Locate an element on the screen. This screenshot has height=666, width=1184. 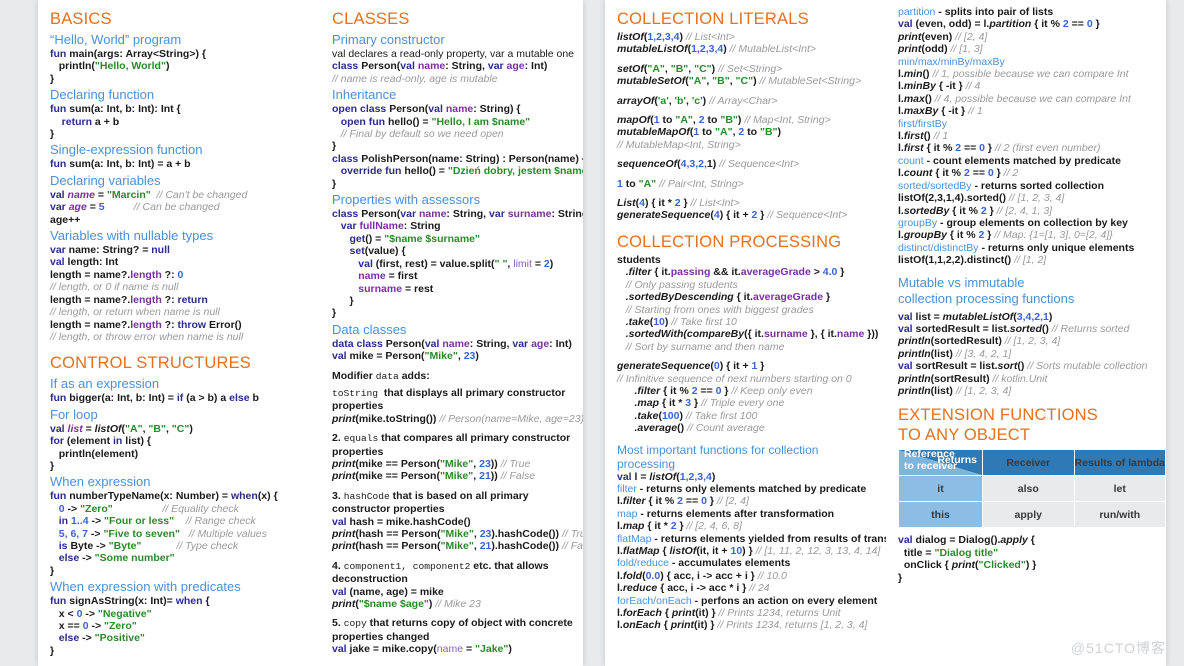
code-filter: l.filter { it % 2 == 0 } // [2, 4] is located at coordinates (683, 501).